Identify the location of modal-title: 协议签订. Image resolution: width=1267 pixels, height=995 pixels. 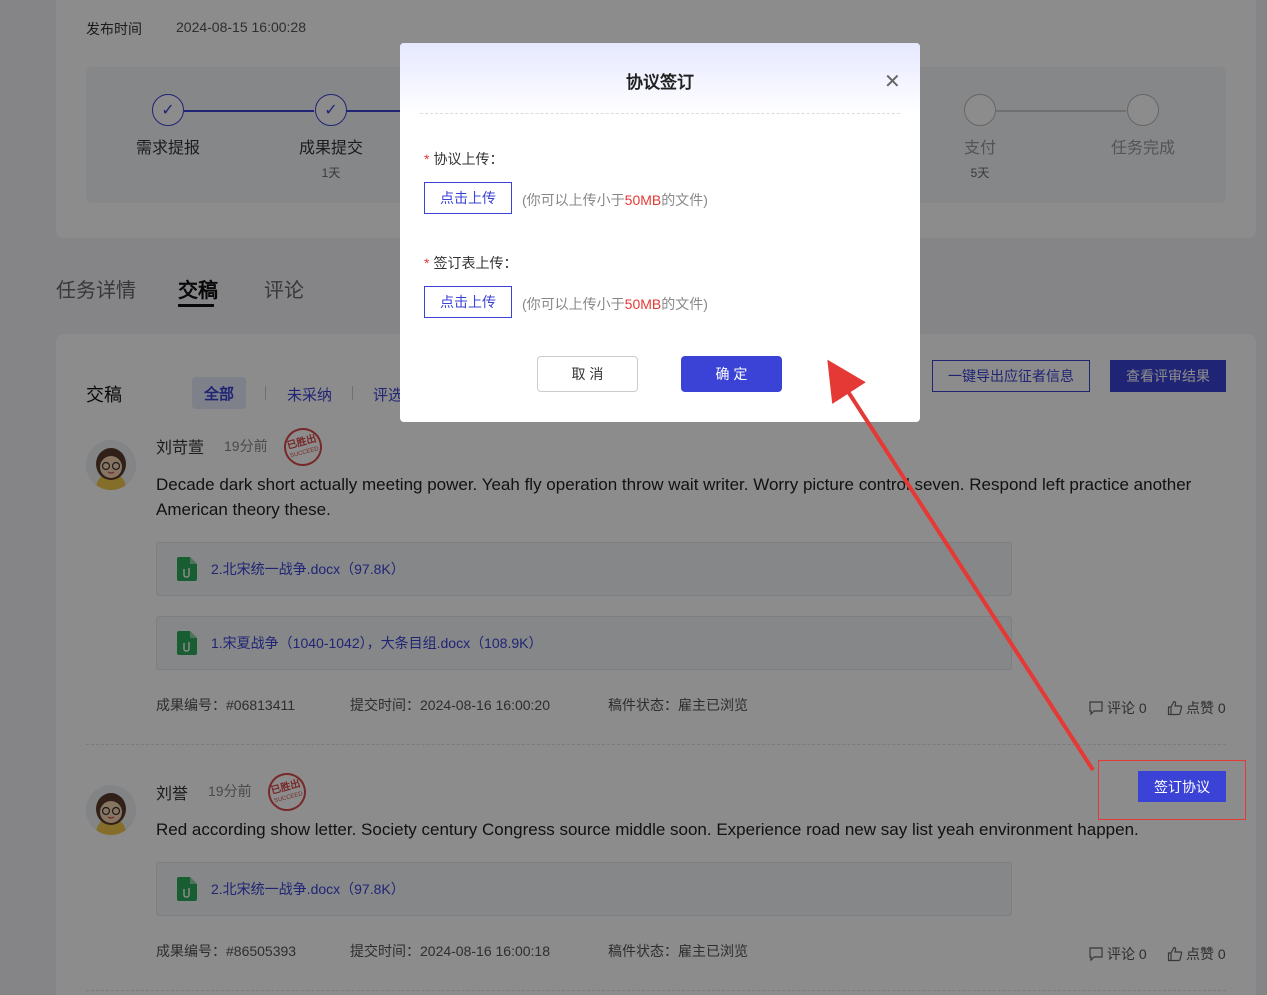
(660, 82).